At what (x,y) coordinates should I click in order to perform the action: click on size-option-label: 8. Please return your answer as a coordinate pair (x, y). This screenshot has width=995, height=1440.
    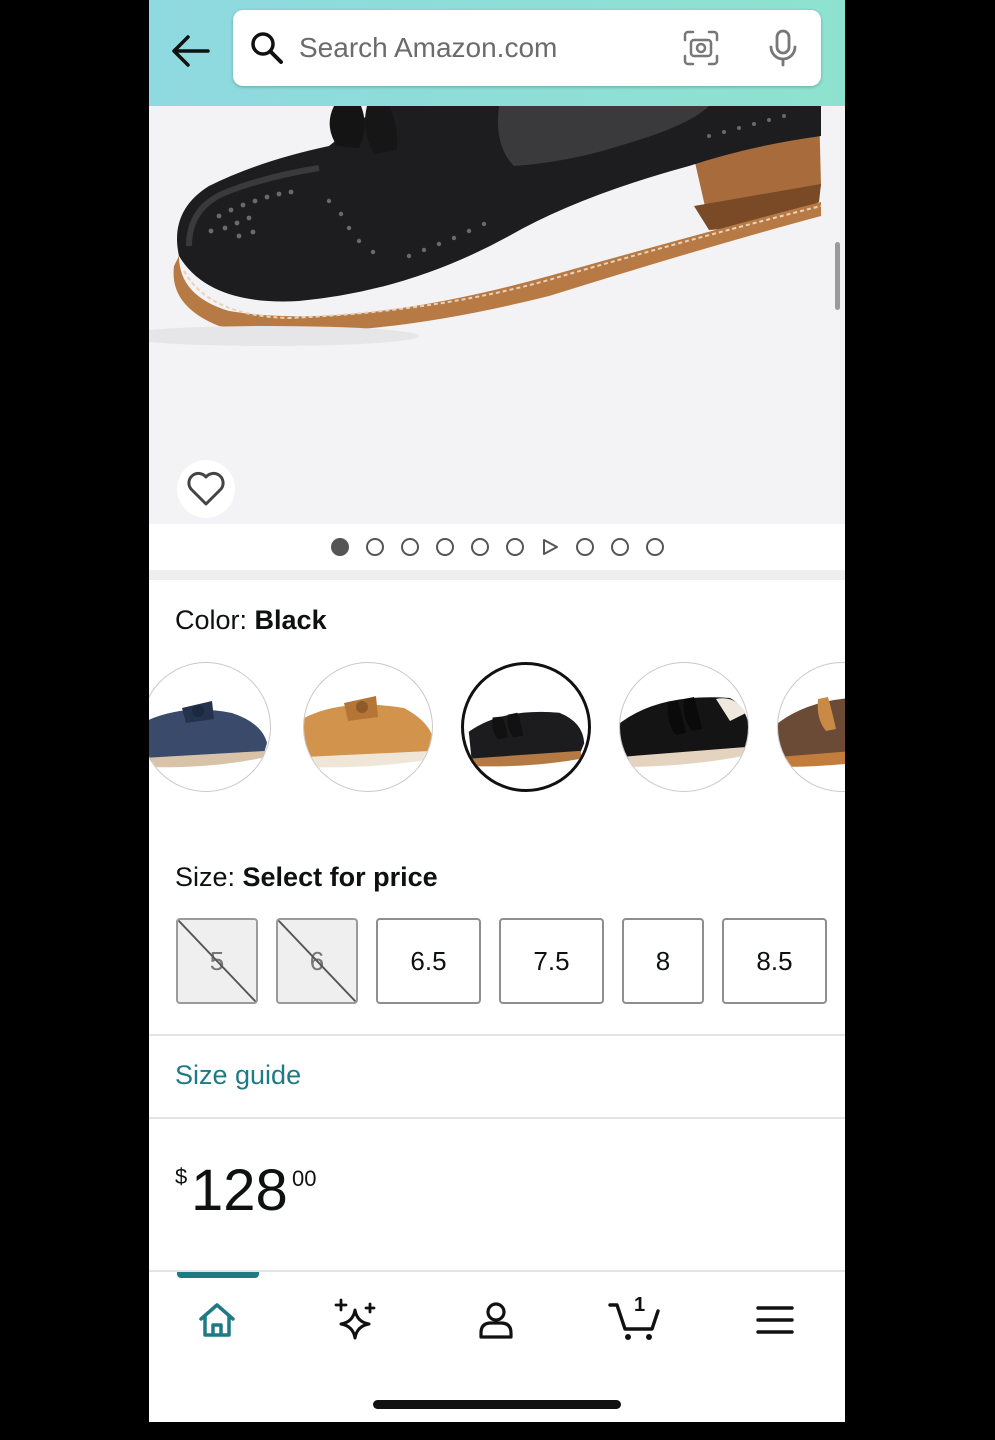
    Looking at the image, I should click on (663, 960).